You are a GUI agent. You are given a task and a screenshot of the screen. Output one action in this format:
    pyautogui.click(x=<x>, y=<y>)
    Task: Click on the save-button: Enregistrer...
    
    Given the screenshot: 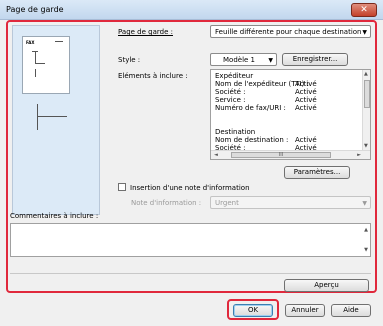 What is the action you would take?
    pyautogui.click(x=315, y=59)
    